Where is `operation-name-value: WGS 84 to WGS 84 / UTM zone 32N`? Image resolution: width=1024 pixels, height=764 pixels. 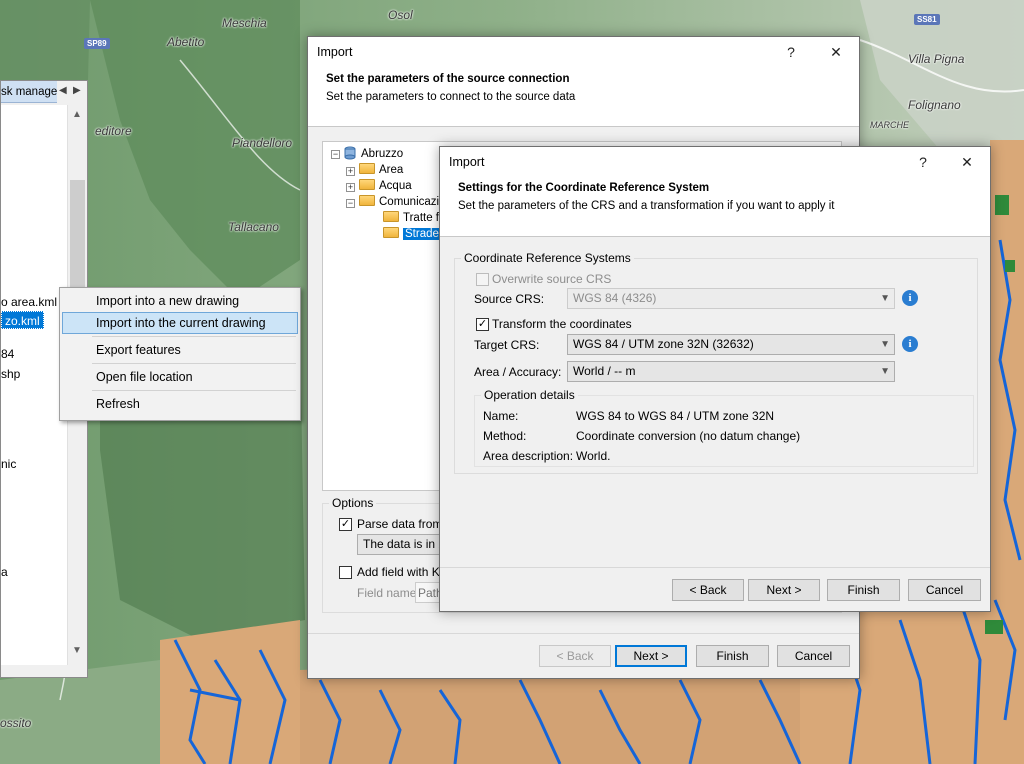
operation-name-value: WGS 84 to WGS 84 / UTM zone 32N is located at coordinates (675, 416).